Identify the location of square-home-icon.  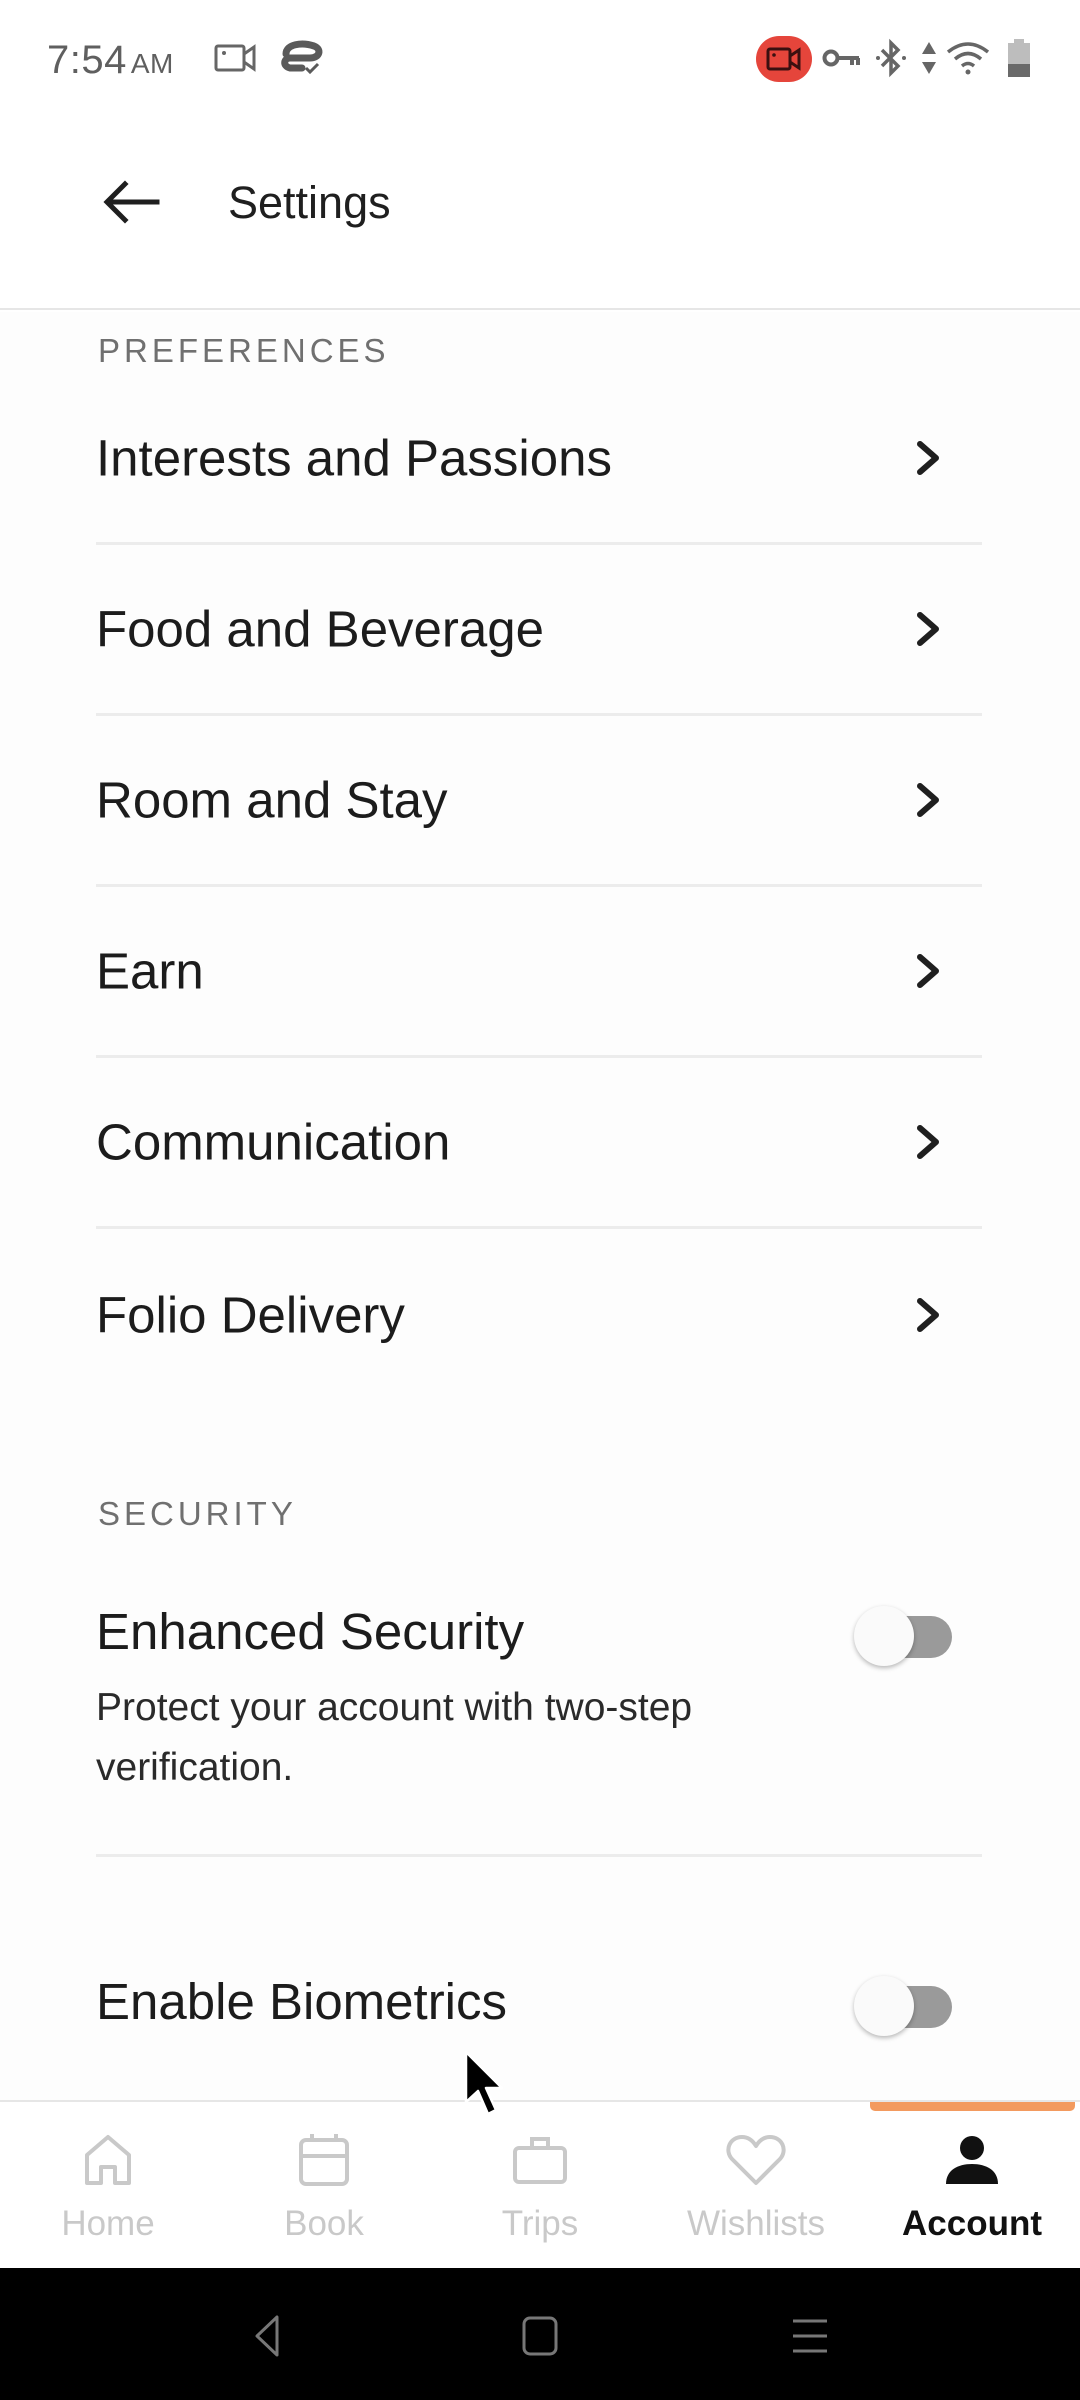
(540, 2338).